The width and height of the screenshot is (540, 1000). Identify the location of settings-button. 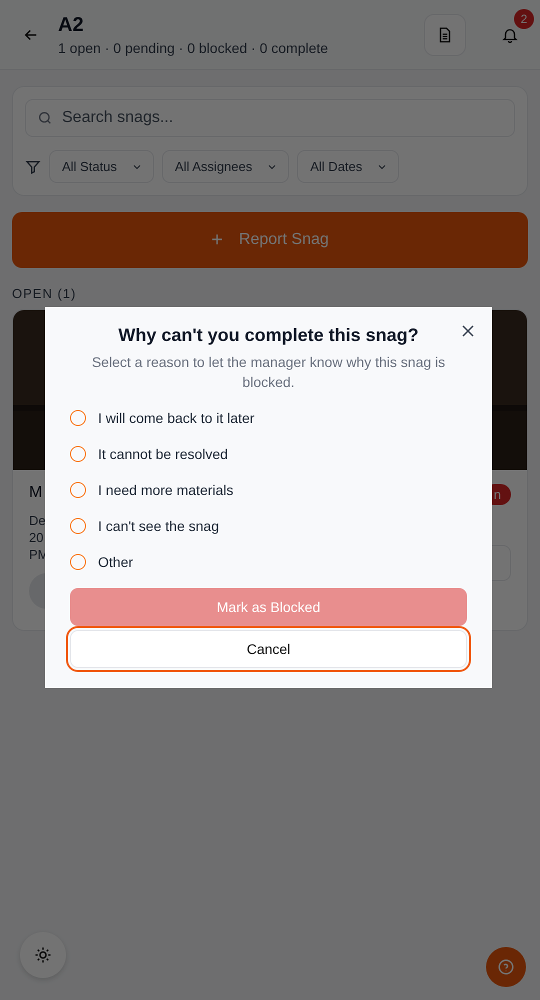
(43, 955).